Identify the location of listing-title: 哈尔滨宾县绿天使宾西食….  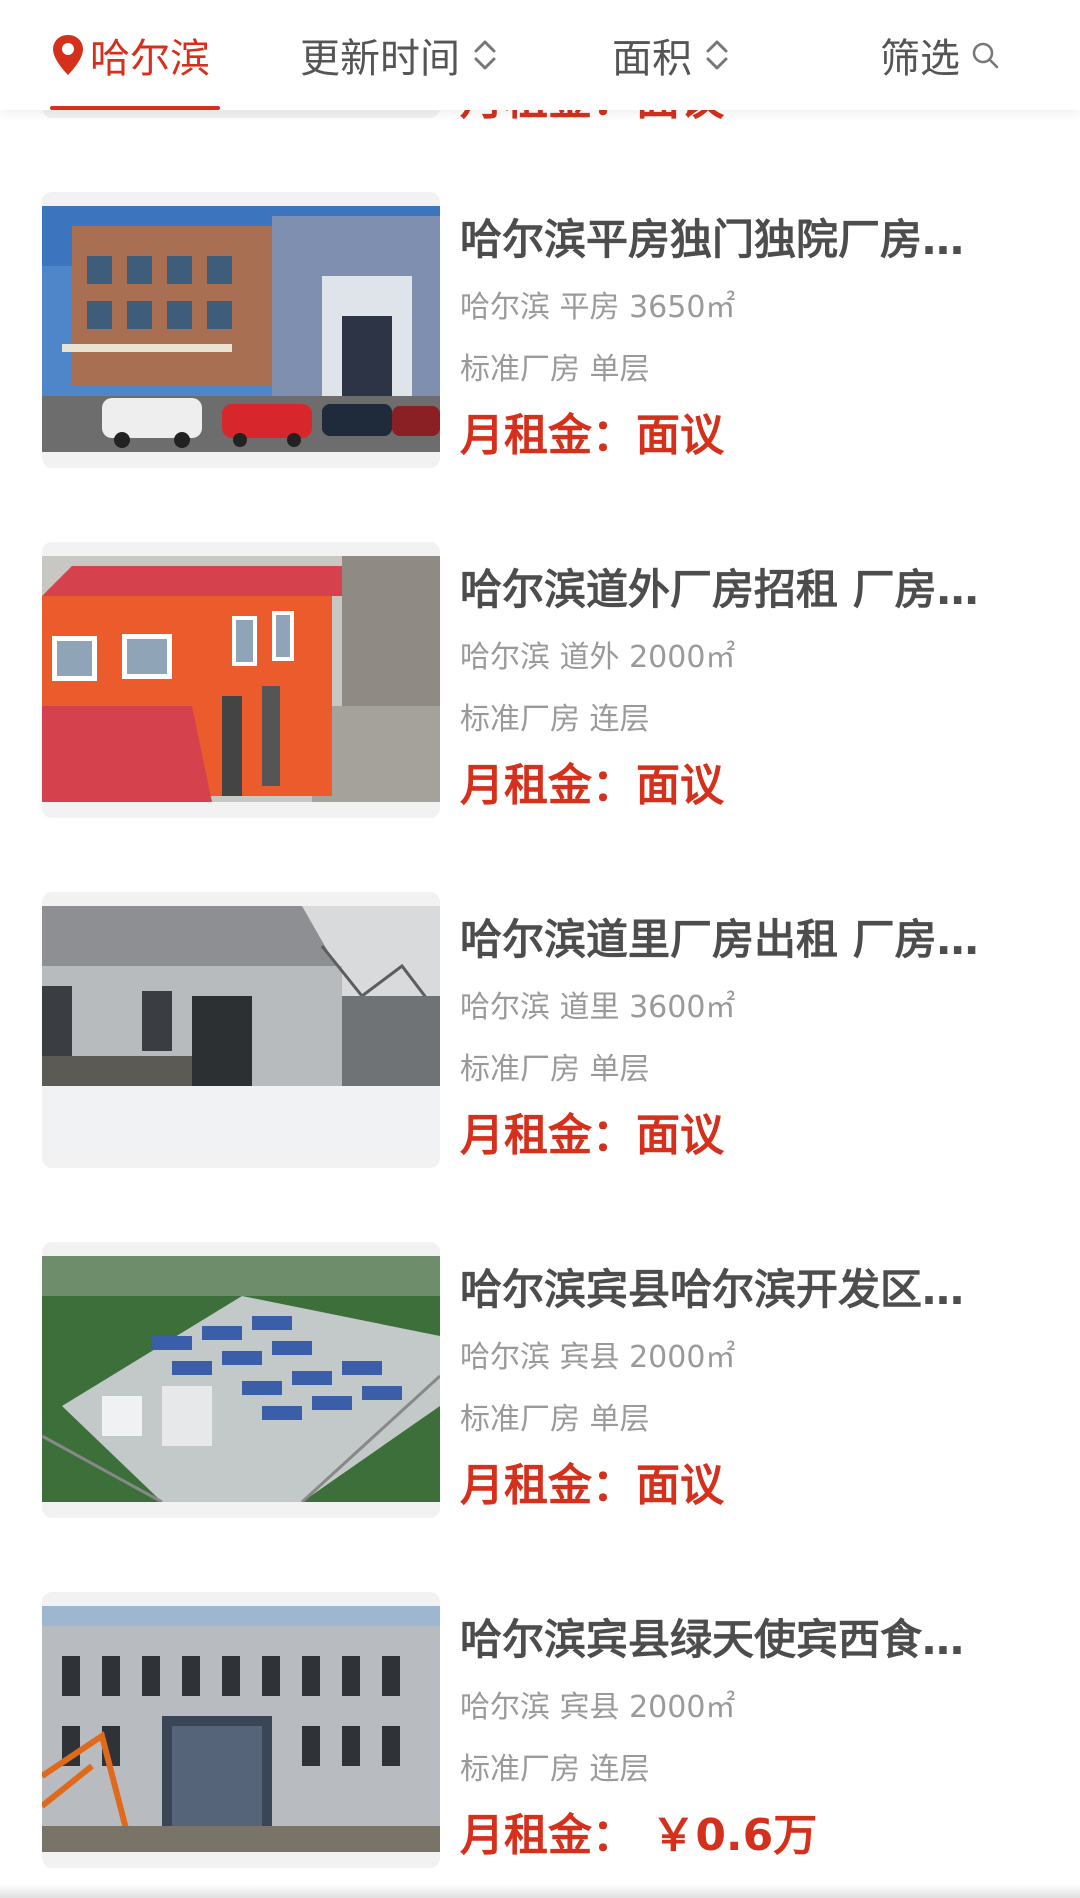
(740, 1640).